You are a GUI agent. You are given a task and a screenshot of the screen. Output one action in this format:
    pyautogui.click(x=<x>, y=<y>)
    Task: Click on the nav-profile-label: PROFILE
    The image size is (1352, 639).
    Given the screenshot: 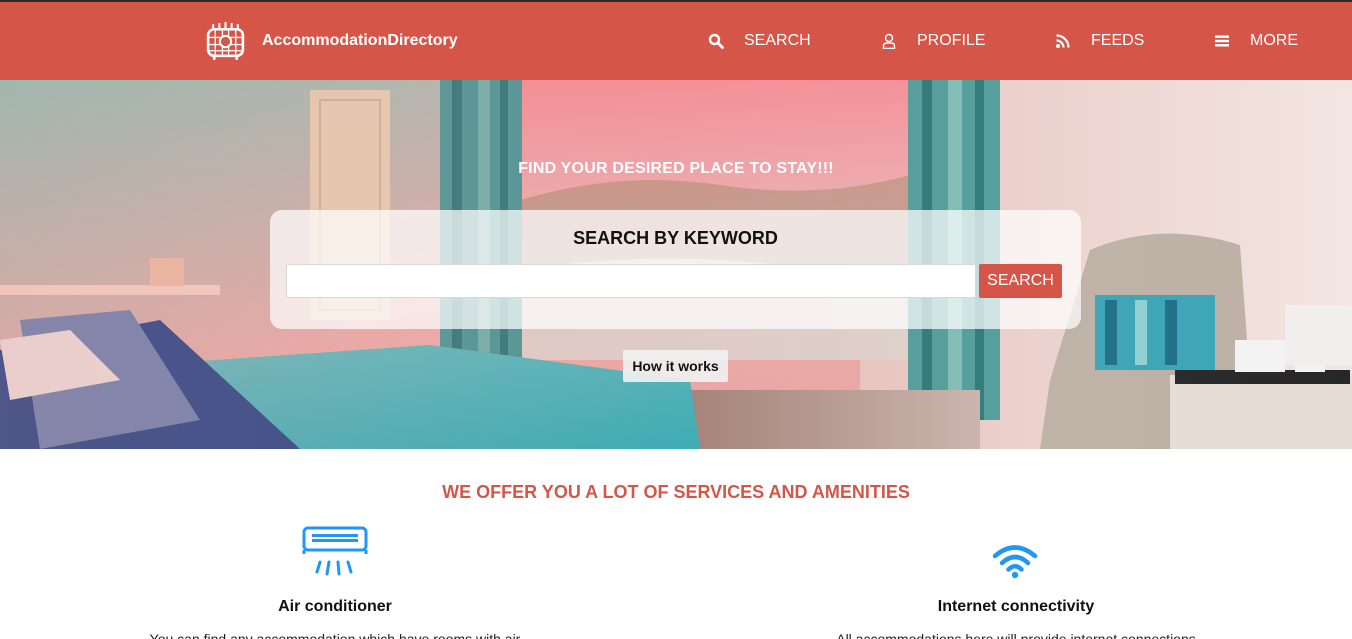 What is the action you would take?
    pyautogui.click(x=951, y=40)
    